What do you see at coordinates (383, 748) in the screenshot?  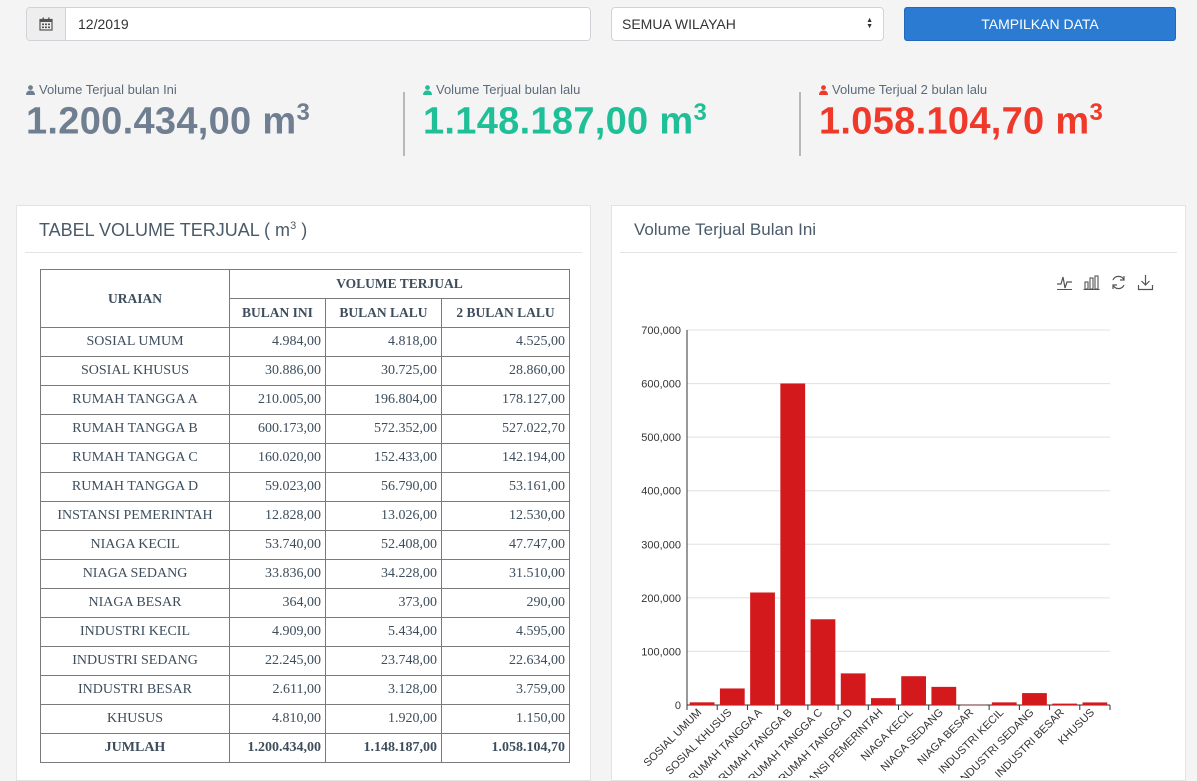 I see `table-cell-value: 1.148.187,00` at bounding box center [383, 748].